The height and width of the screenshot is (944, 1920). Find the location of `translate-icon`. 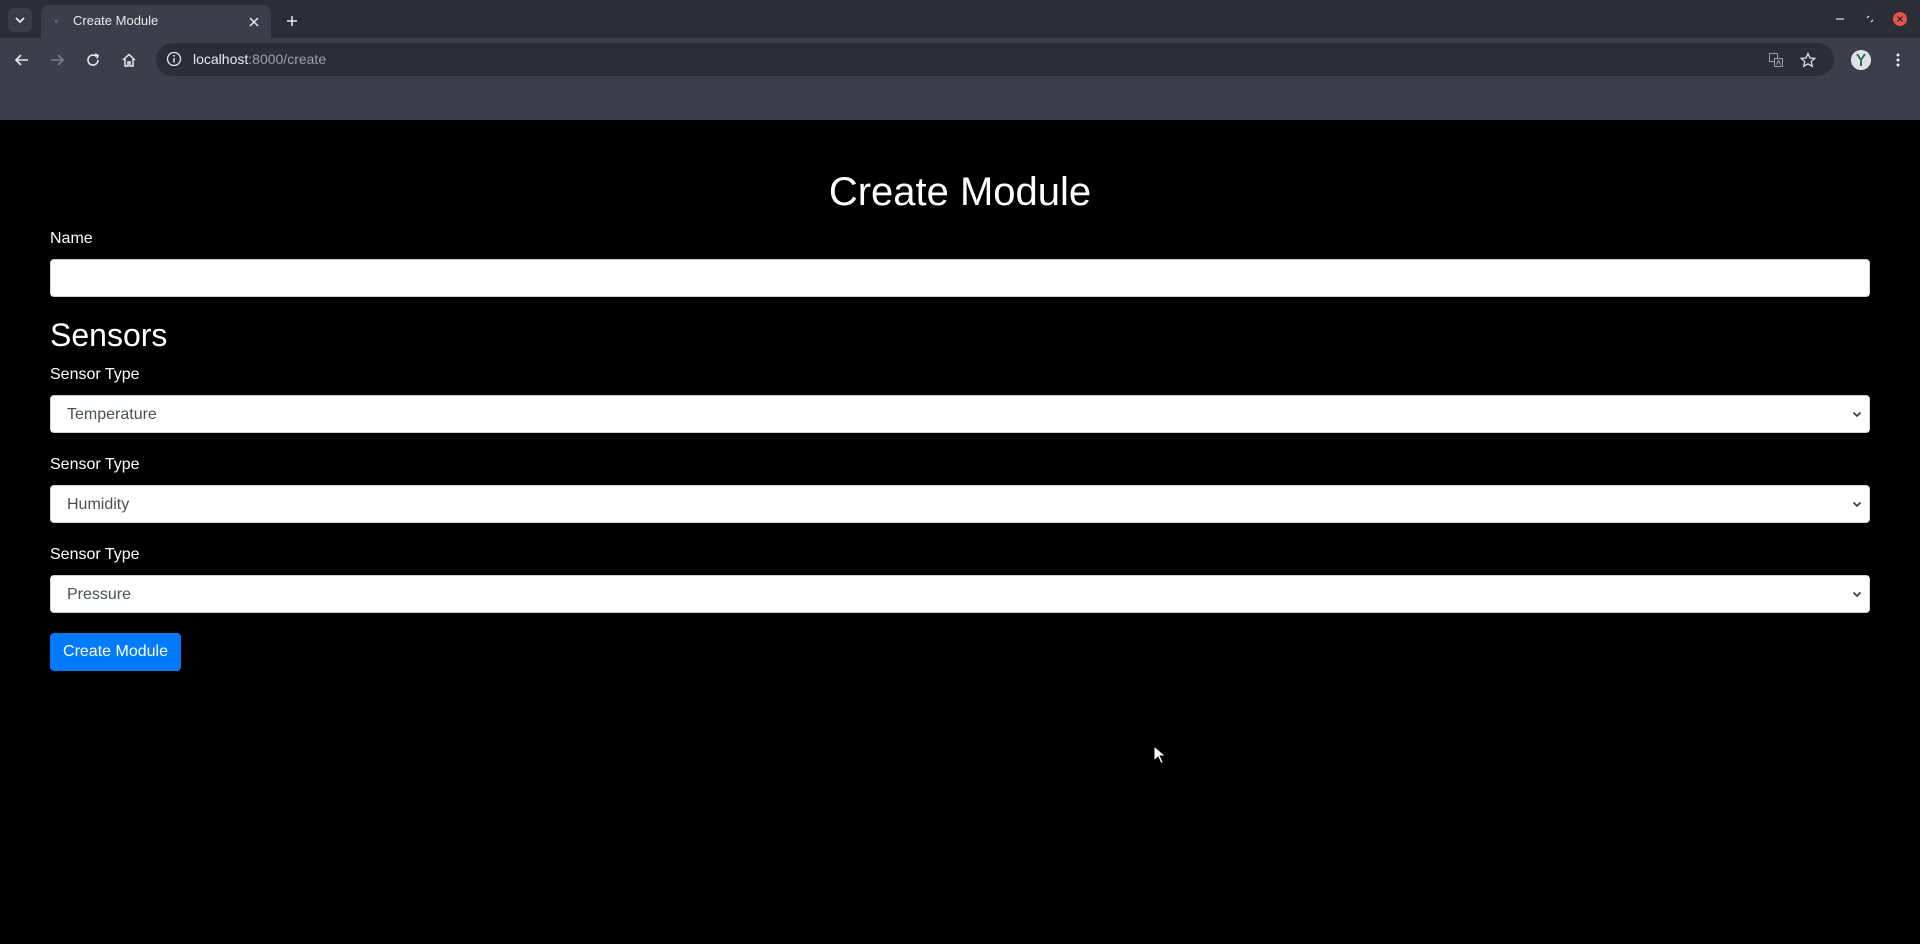

translate-icon is located at coordinates (1776, 60).